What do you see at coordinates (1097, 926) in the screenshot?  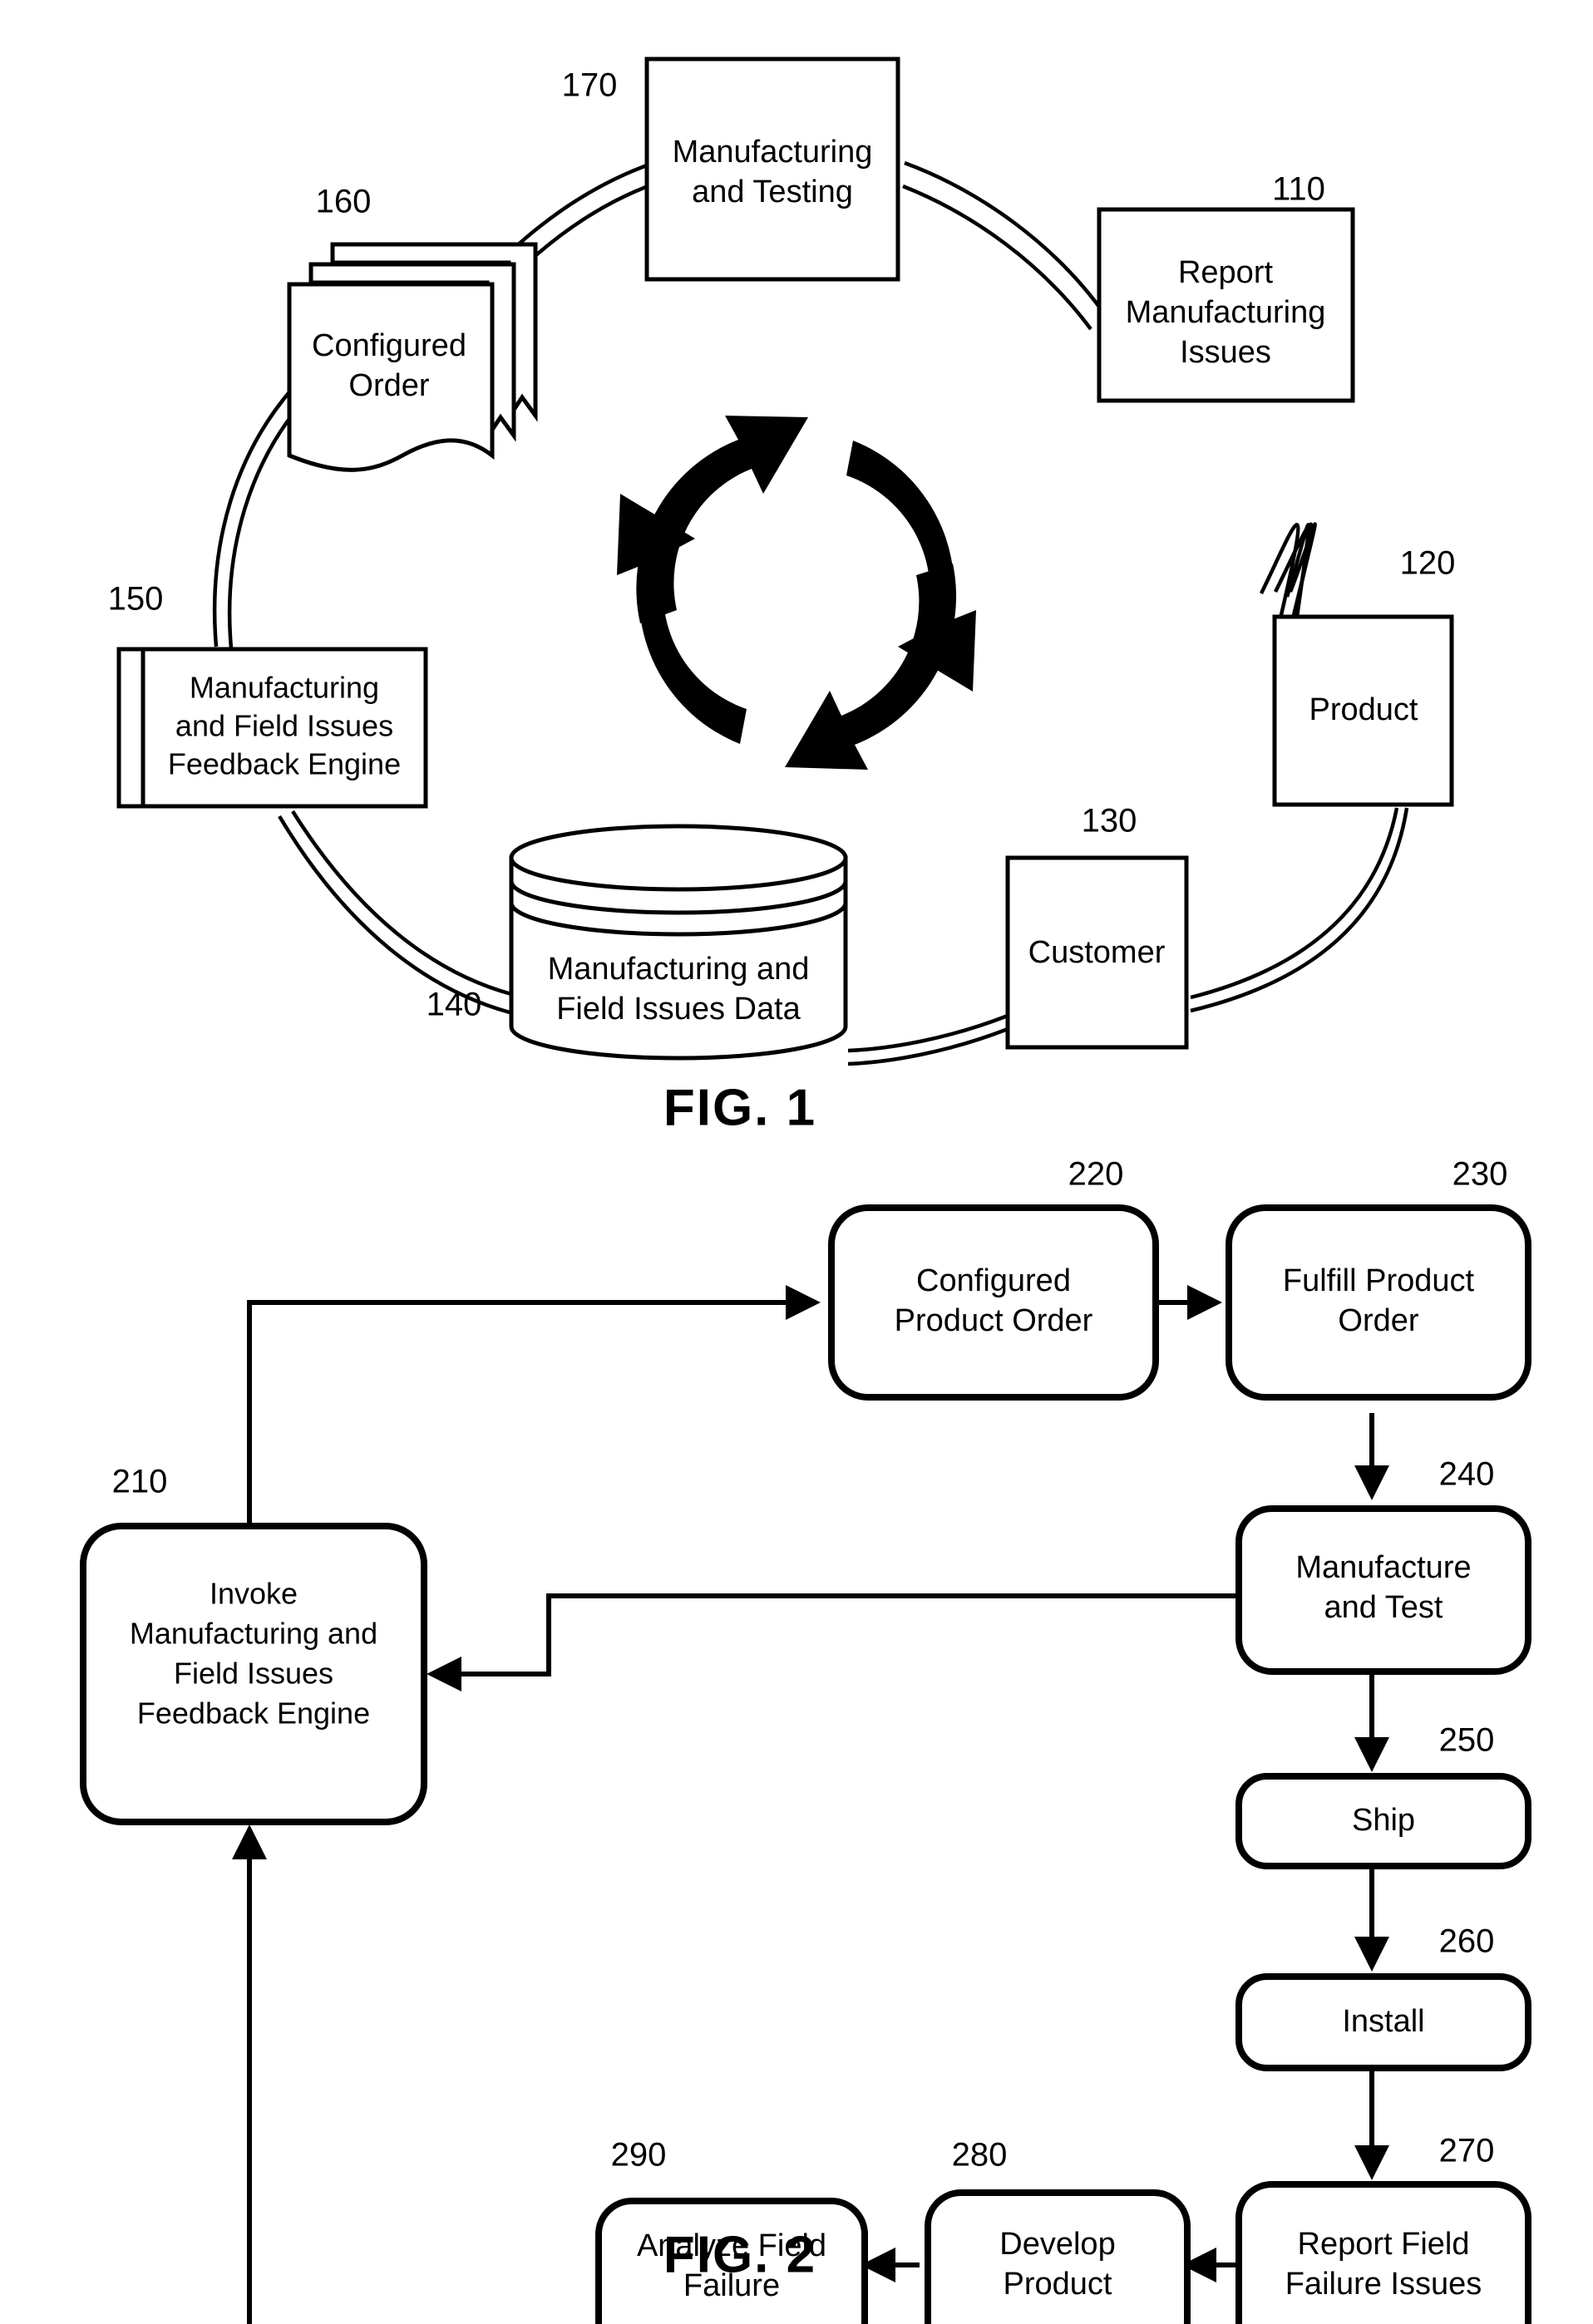 I see `figure1-node-130: Customer 130` at bounding box center [1097, 926].